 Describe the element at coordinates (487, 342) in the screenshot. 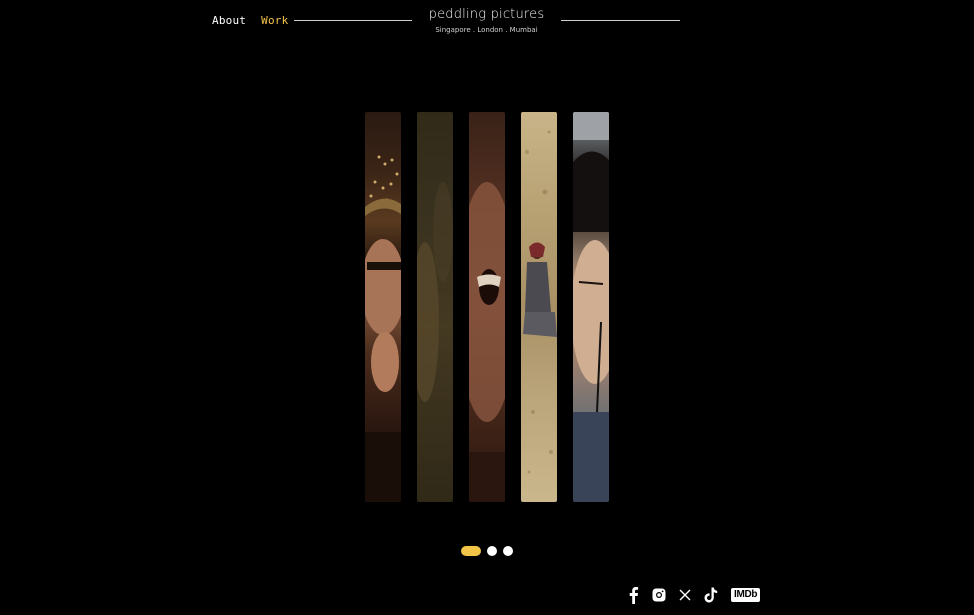

I see `film-strip-3-image` at that location.